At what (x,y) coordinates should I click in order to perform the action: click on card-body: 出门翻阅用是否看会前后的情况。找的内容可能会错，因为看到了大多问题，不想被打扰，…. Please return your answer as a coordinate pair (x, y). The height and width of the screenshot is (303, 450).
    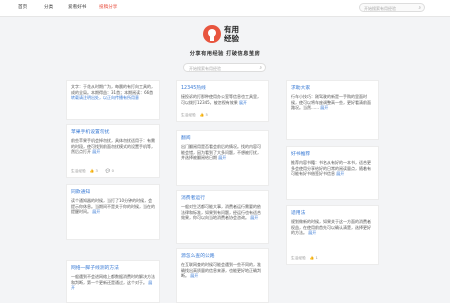
    Looking at the image, I should click on (221, 152).